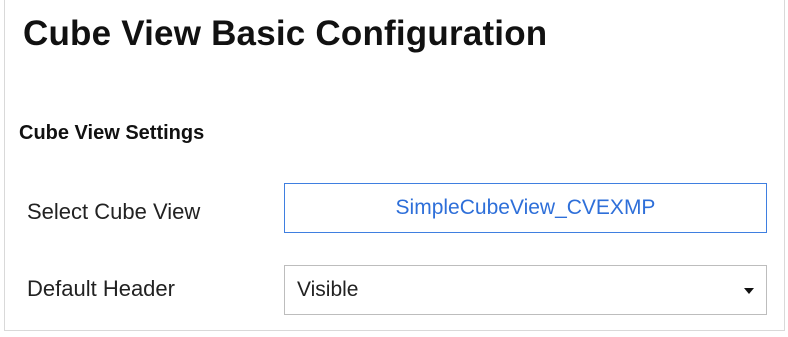  I want to click on section-title-cube-view-settings: Cube View Settings, so click(112, 133).